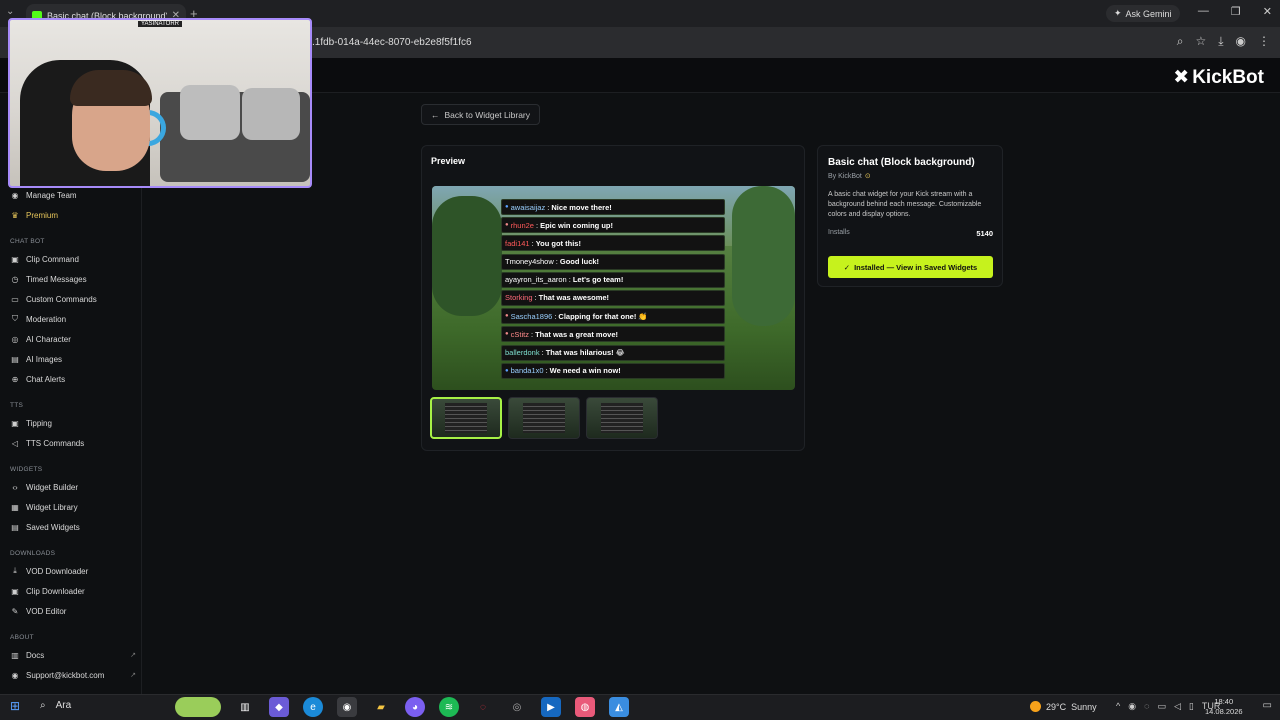 The image size is (1280, 720). What do you see at coordinates (73, 507) in the screenshot?
I see `sidebar-item-widget-library: ▦ Widget Library` at bounding box center [73, 507].